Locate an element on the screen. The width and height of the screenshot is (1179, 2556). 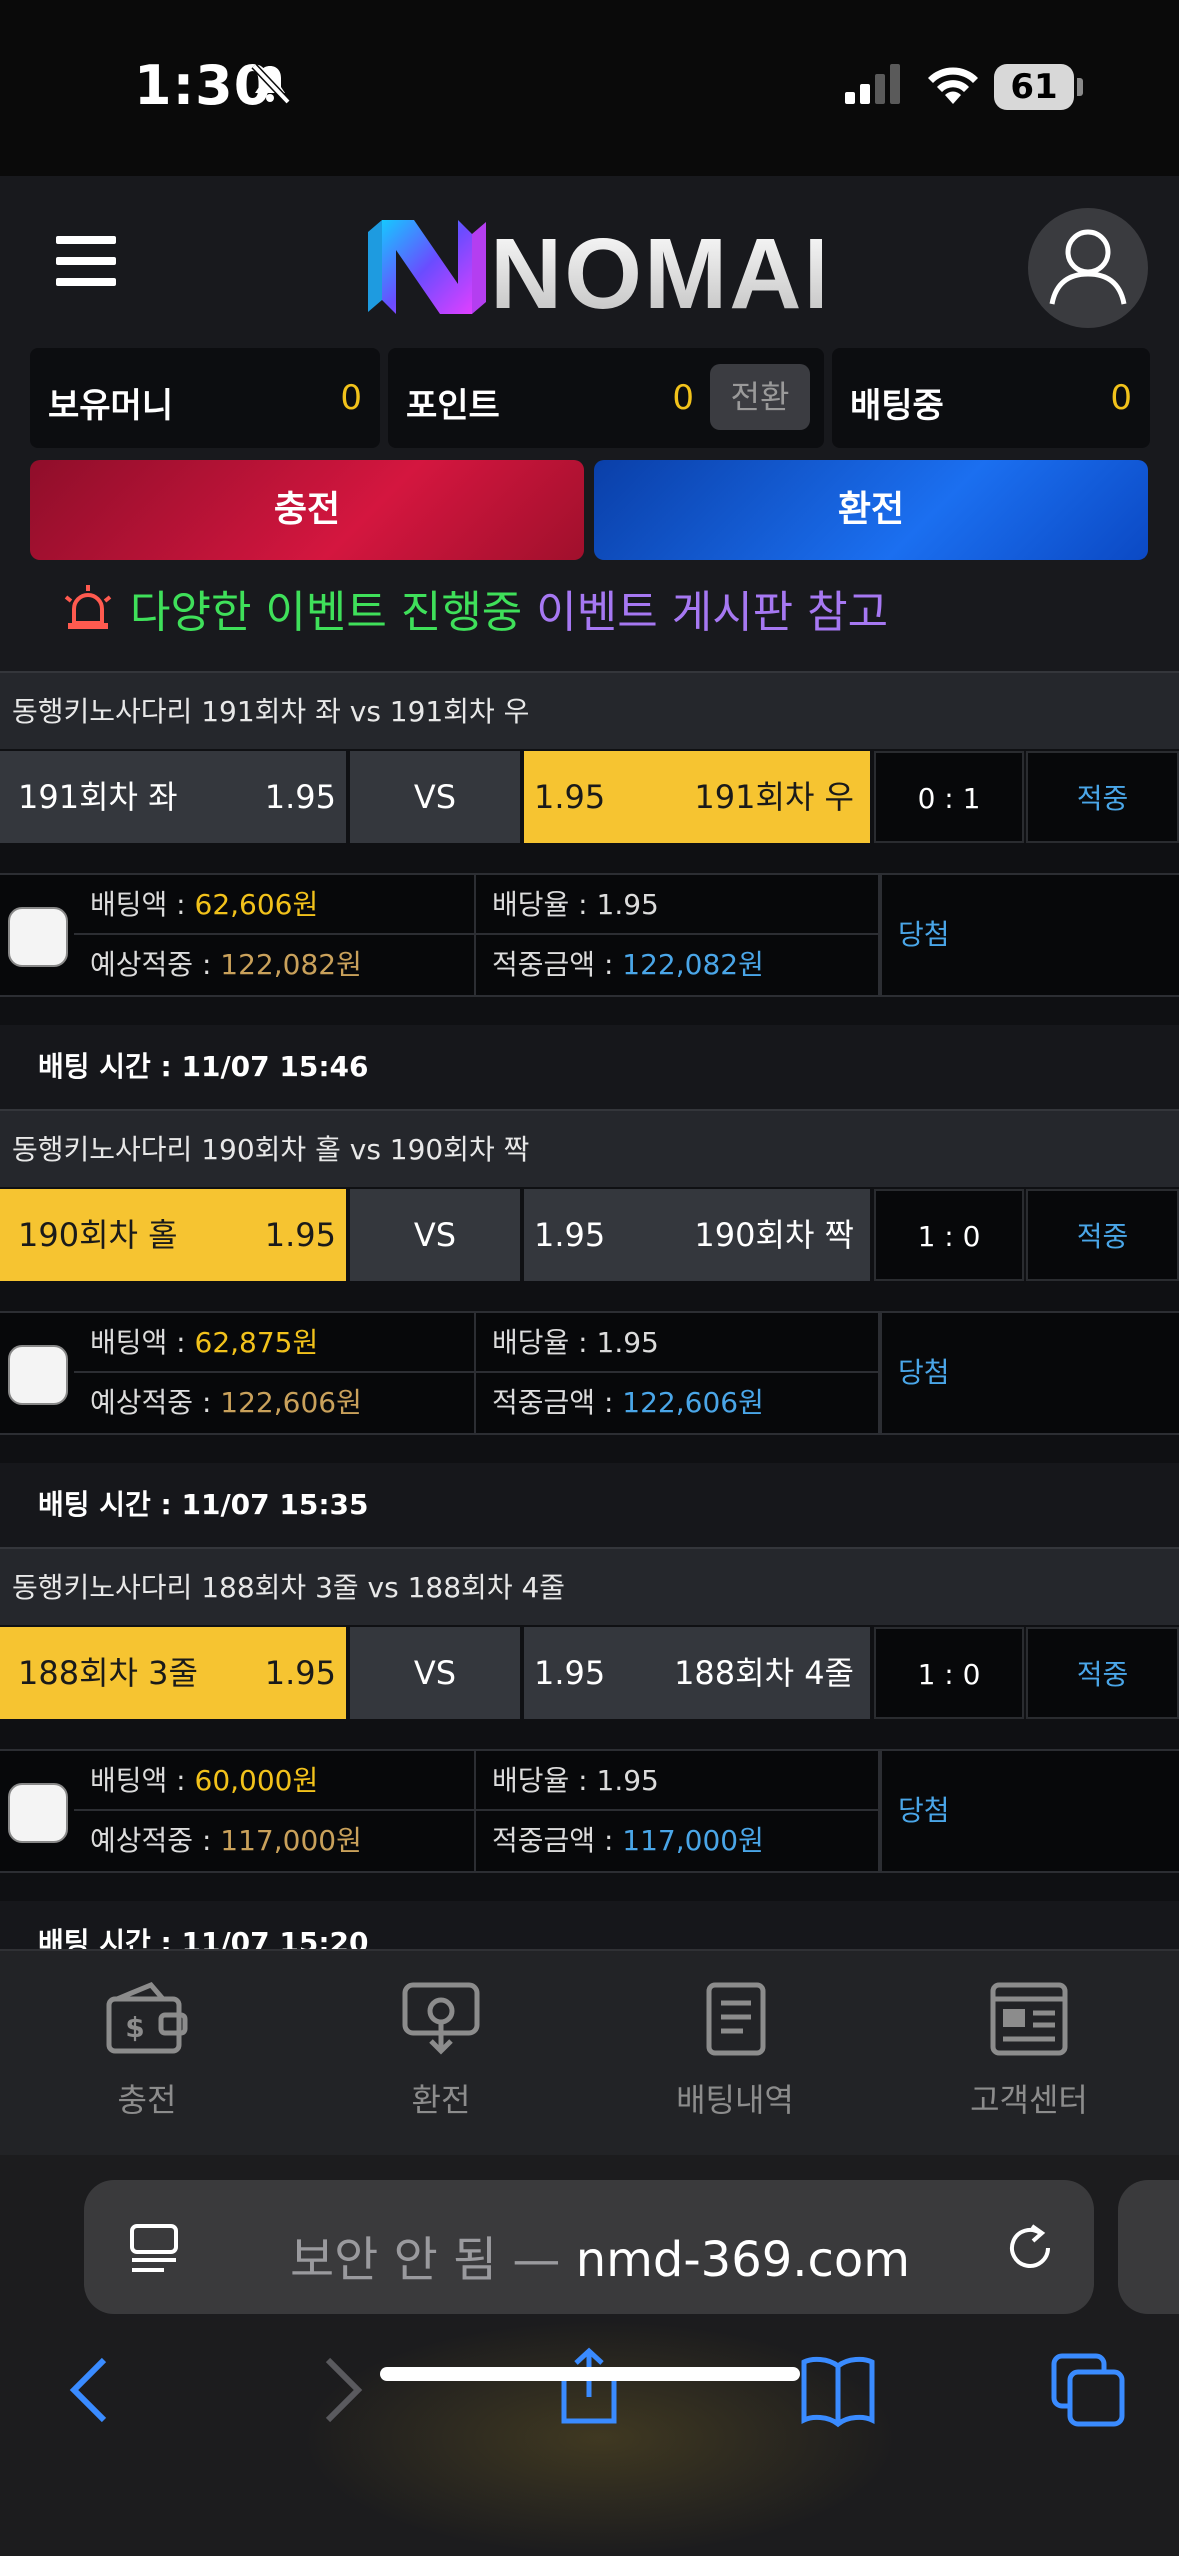
bet-game-title: 동행키노사다리 190회차 홀 vs 190회차 짝 is located at coordinates (589, 1148).